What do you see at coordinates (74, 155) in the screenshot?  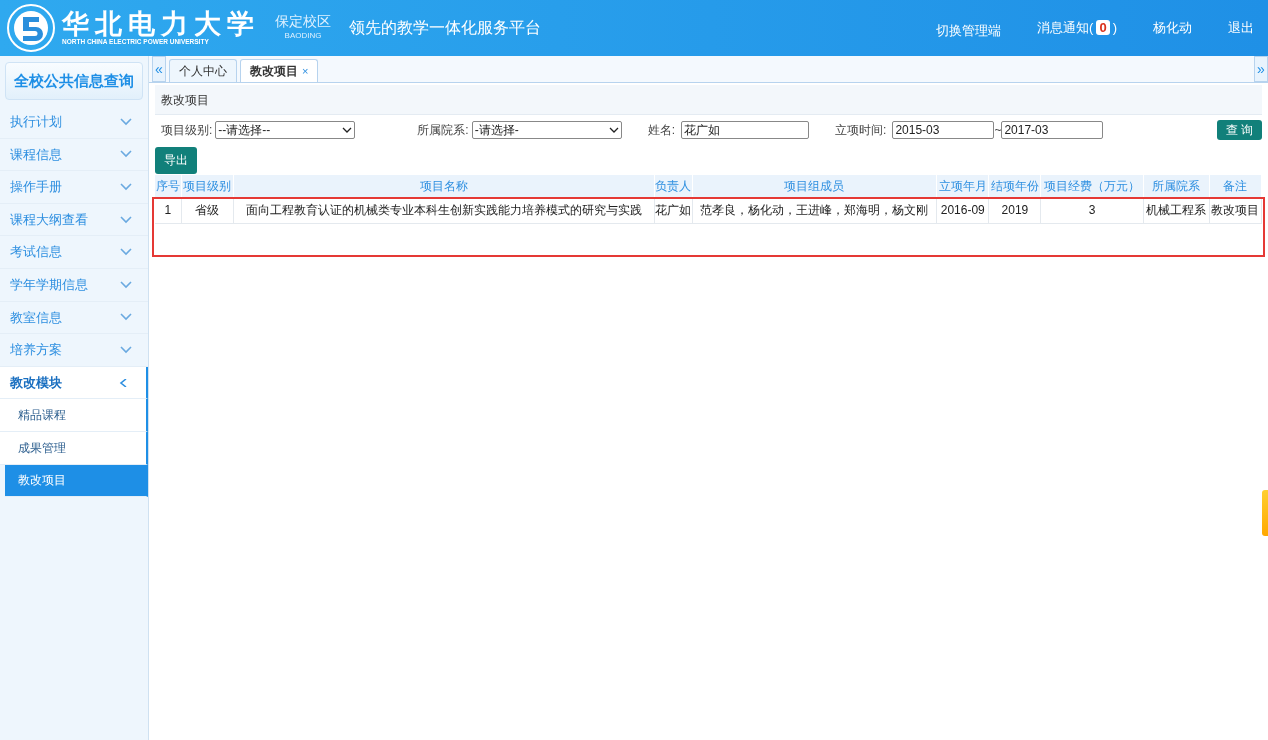 I see `menu-item: 课程信息` at bounding box center [74, 155].